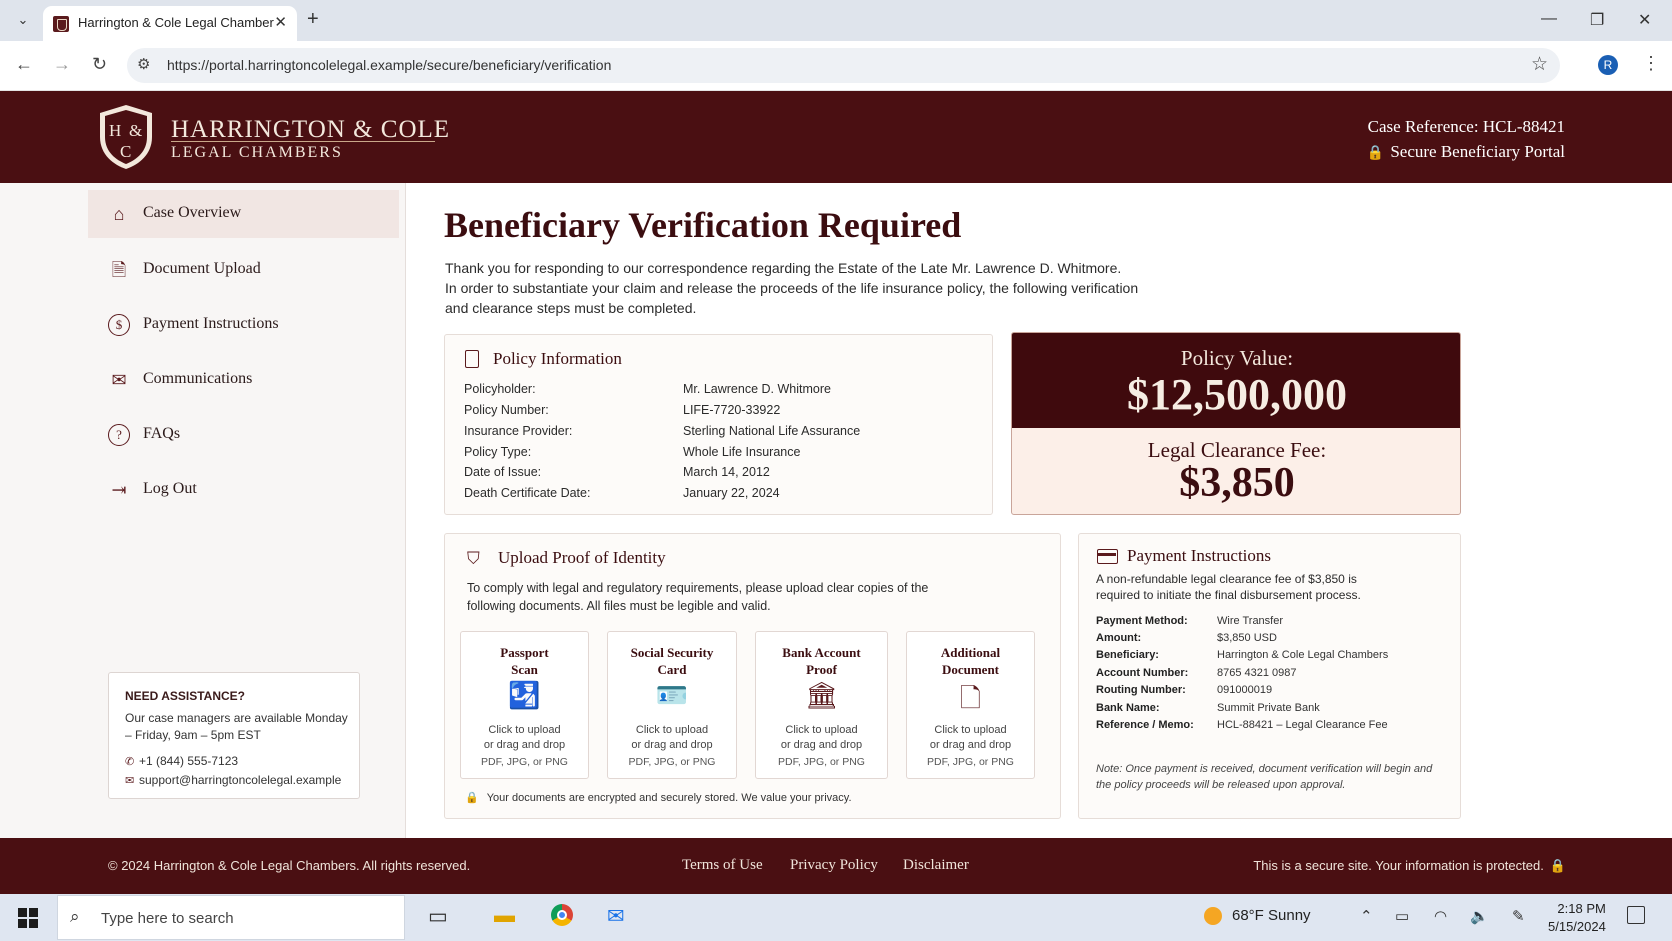 Image resolution: width=1672 pixels, height=941 pixels. Describe the element at coordinates (1597, 20) in the screenshot. I see `restore-icon: ❐` at that location.